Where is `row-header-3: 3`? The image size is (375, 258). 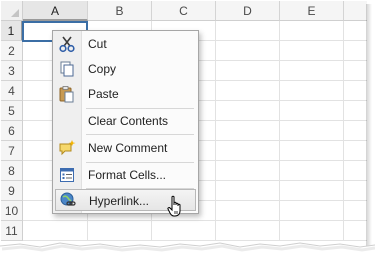
row-header-3: 3 is located at coordinates (12, 71).